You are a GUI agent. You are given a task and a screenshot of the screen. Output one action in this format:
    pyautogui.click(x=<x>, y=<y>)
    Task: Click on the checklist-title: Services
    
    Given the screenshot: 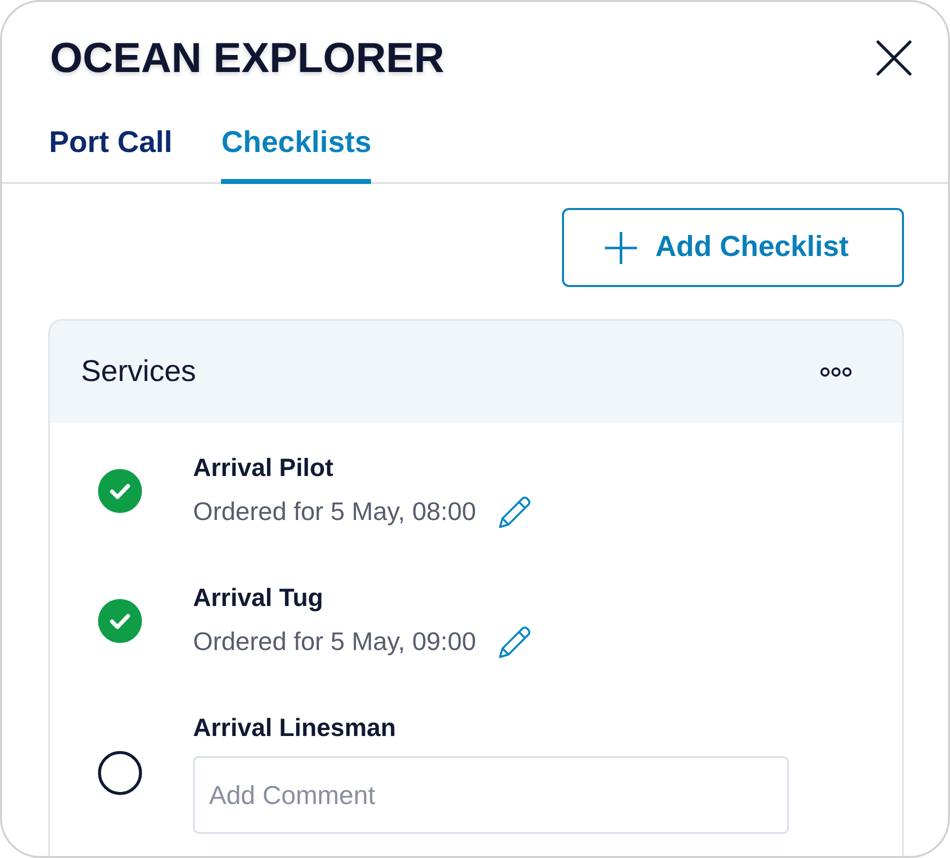 What is the action you would take?
    pyautogui.click(x=138, y=372)
    